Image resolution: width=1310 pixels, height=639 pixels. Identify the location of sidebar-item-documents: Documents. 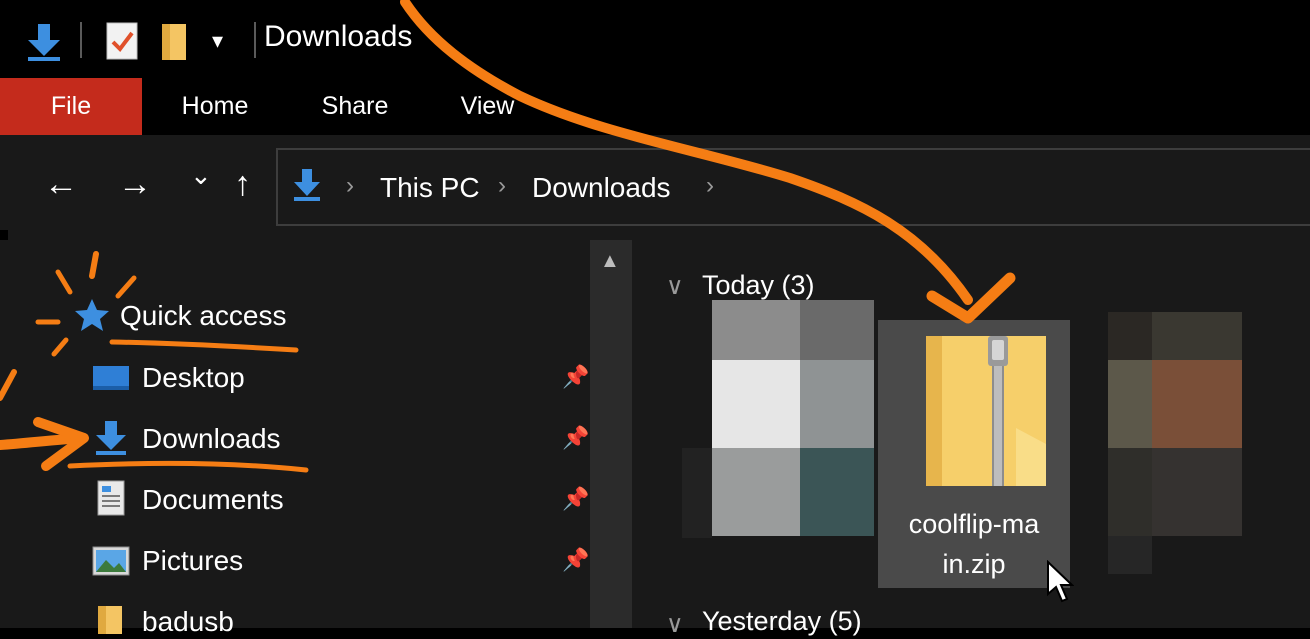
(213, 500).